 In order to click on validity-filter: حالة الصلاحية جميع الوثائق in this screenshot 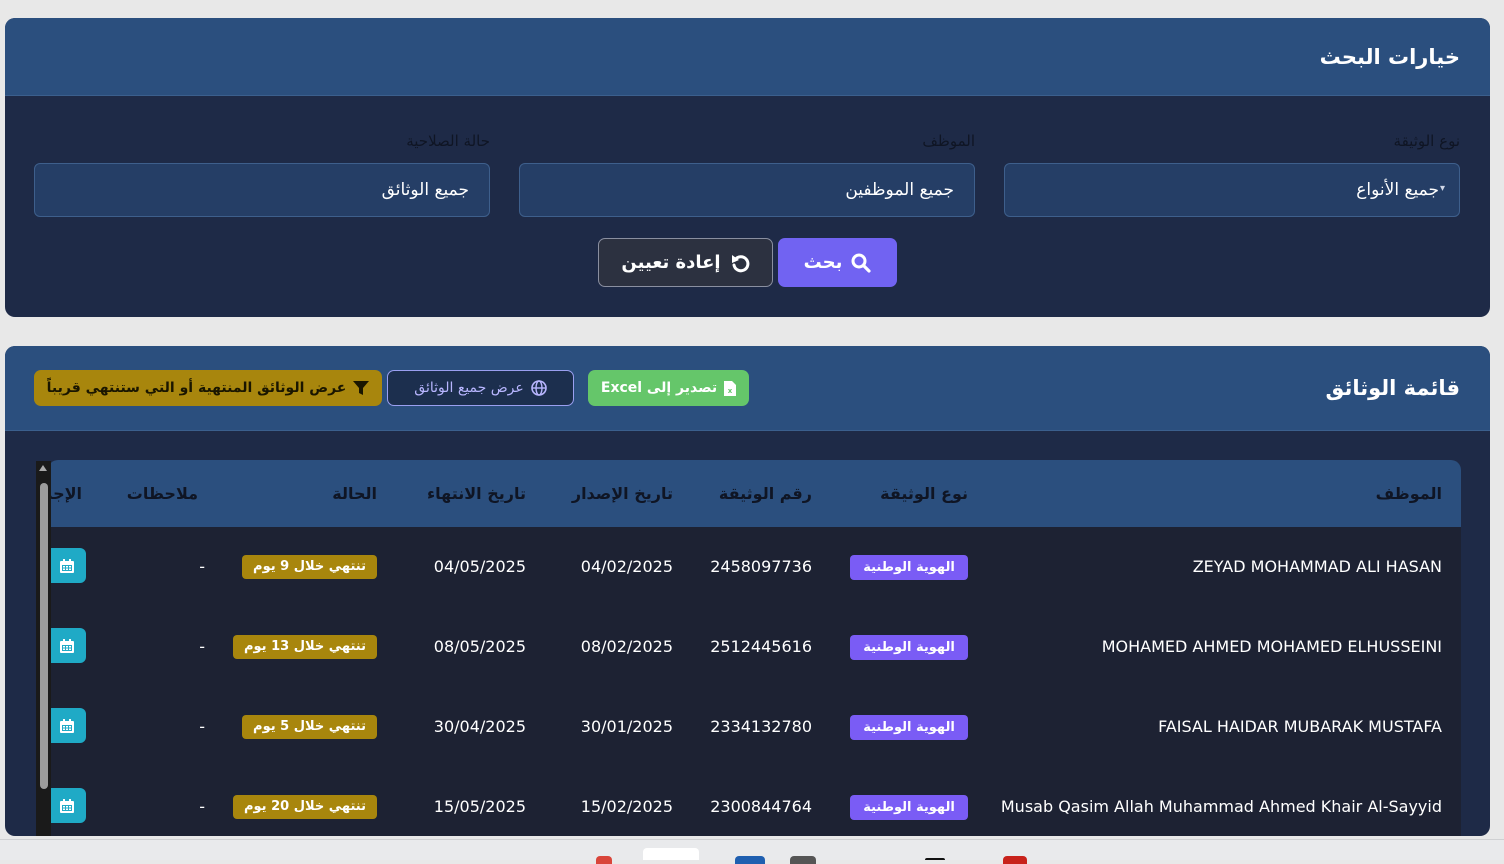, I will do `click(262, 173)`.